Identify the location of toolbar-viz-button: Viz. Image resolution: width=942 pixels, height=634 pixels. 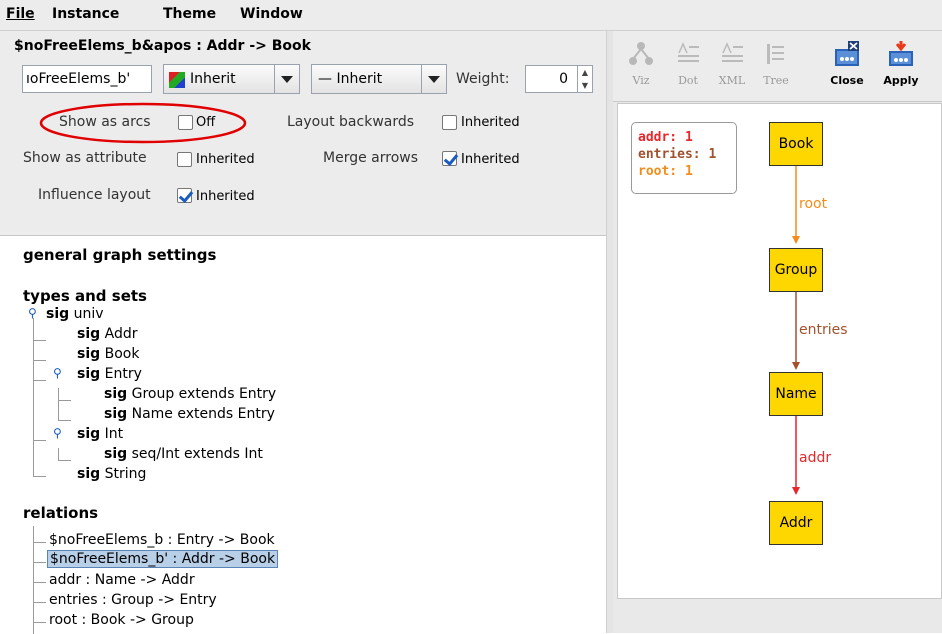
(641, 64).